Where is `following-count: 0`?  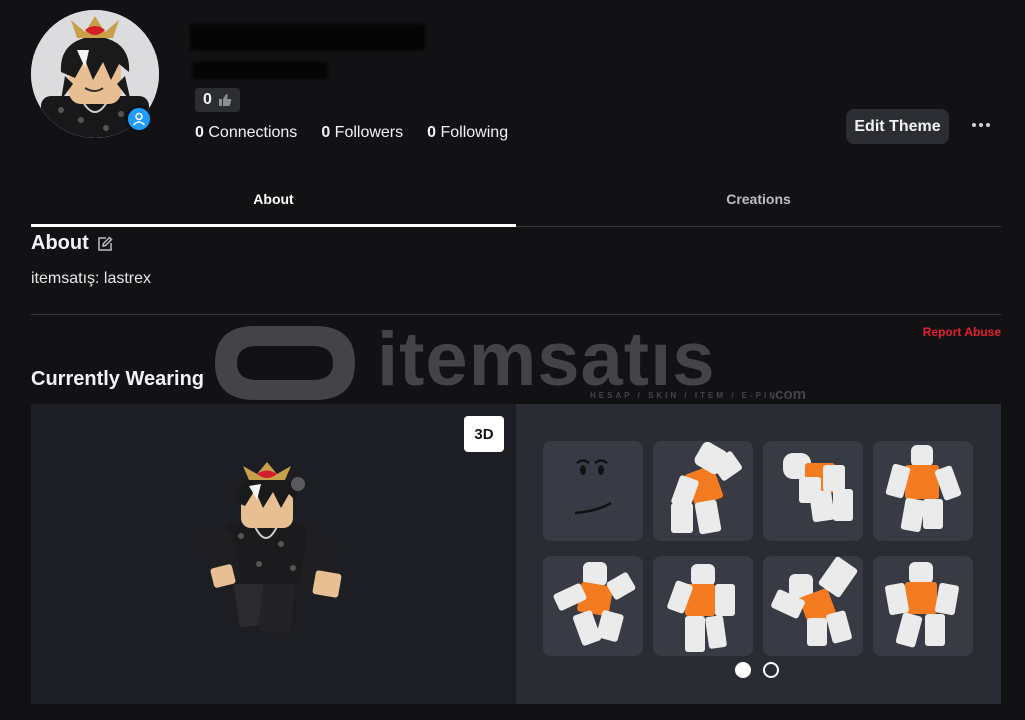 following-count: 0 is located at coordinates (432, 132).